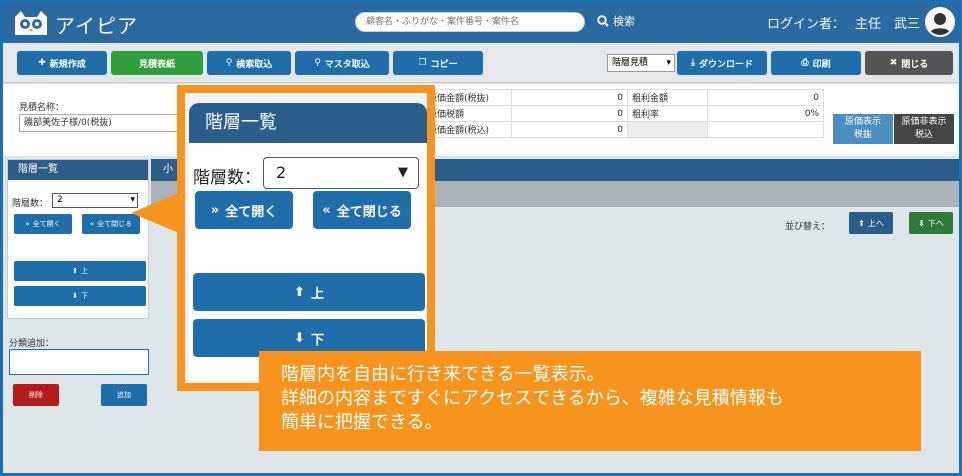 This screenshot has height=476, width=962. Describe the element at coordinates (80, 296) in the screenshot. I see `move-down-button: ⬇ 下` at that location.